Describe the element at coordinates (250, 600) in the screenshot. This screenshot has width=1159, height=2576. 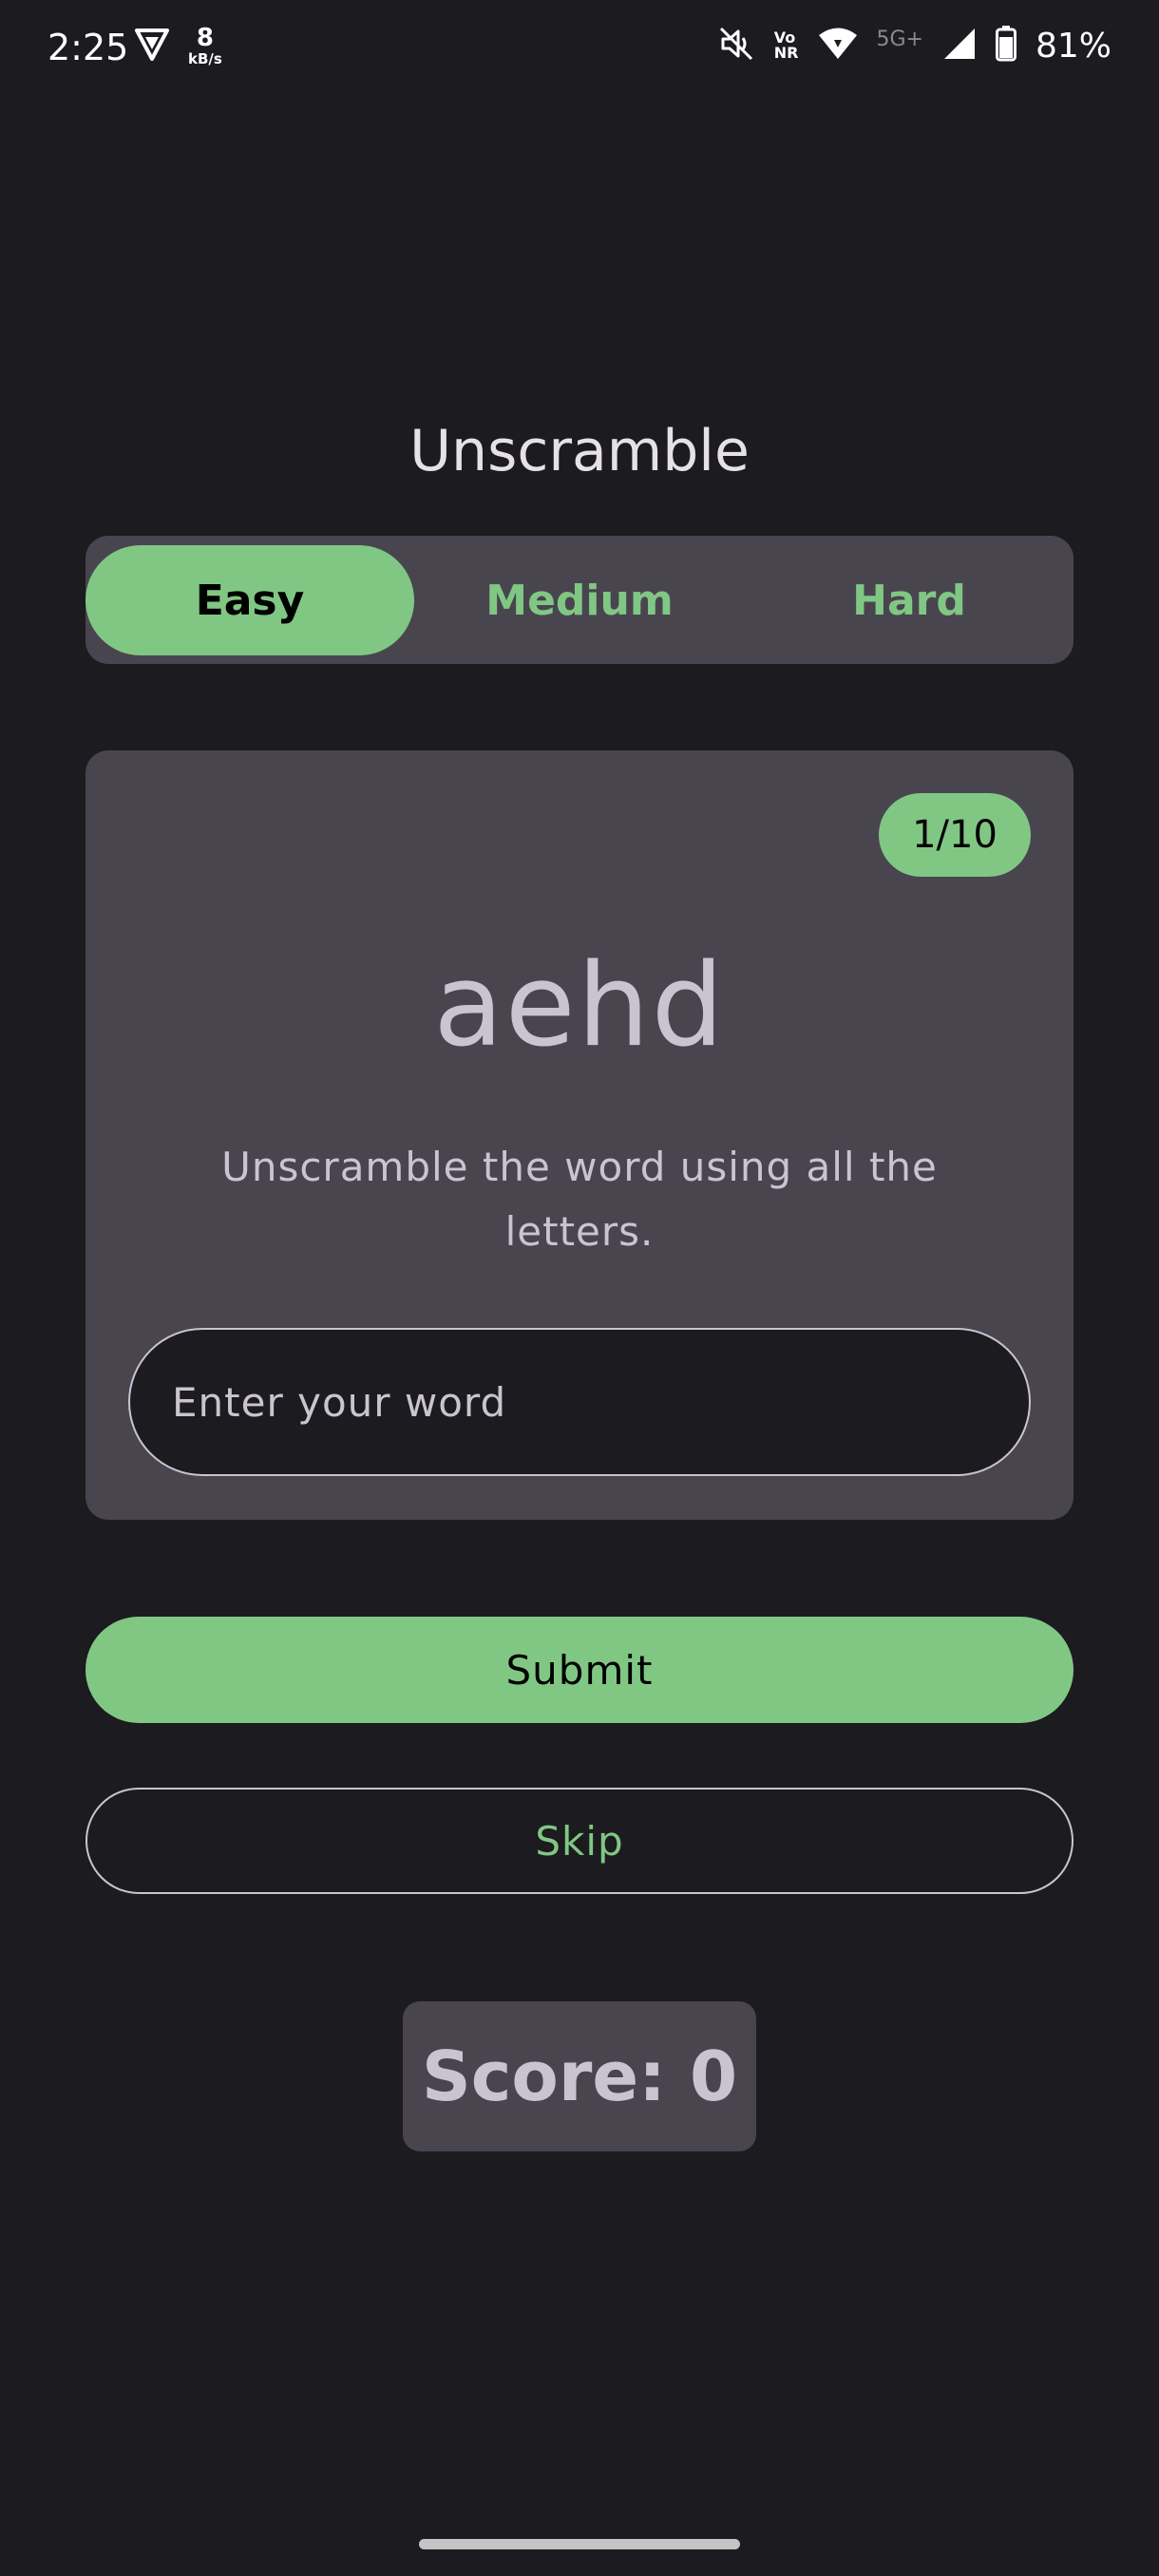
I see `difficulty-easy-button: Easy` at that location.